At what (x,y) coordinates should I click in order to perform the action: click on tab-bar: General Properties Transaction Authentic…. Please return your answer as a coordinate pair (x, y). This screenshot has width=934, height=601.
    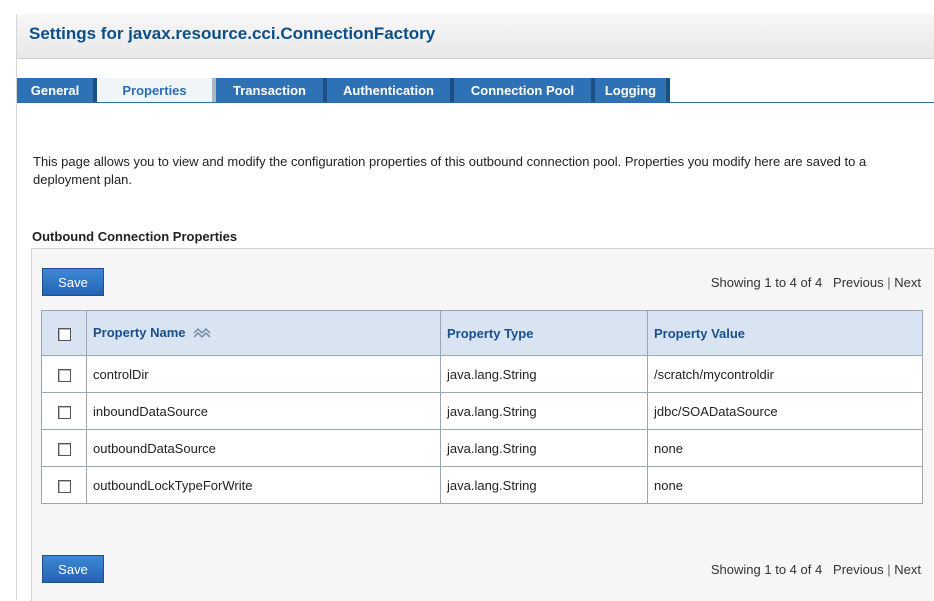
    Looking at the image, I should click on (475, 90).